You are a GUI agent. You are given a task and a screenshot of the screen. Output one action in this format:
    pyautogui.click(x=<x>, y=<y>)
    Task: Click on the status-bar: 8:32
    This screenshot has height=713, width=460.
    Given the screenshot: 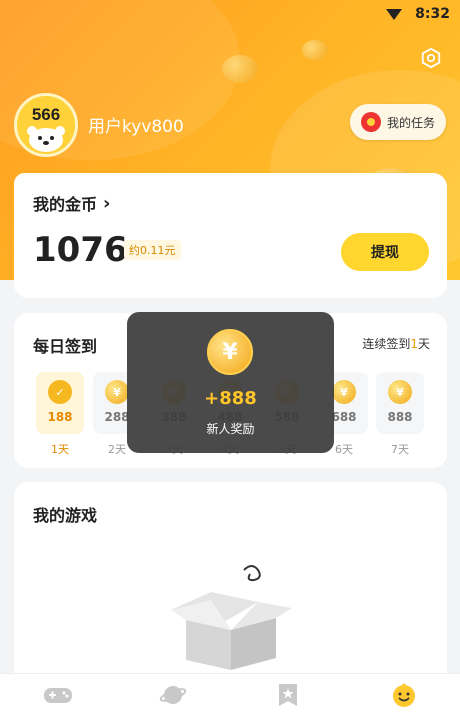 What is the action you would take?
    pyautogui.click(x=230, y=14)
    